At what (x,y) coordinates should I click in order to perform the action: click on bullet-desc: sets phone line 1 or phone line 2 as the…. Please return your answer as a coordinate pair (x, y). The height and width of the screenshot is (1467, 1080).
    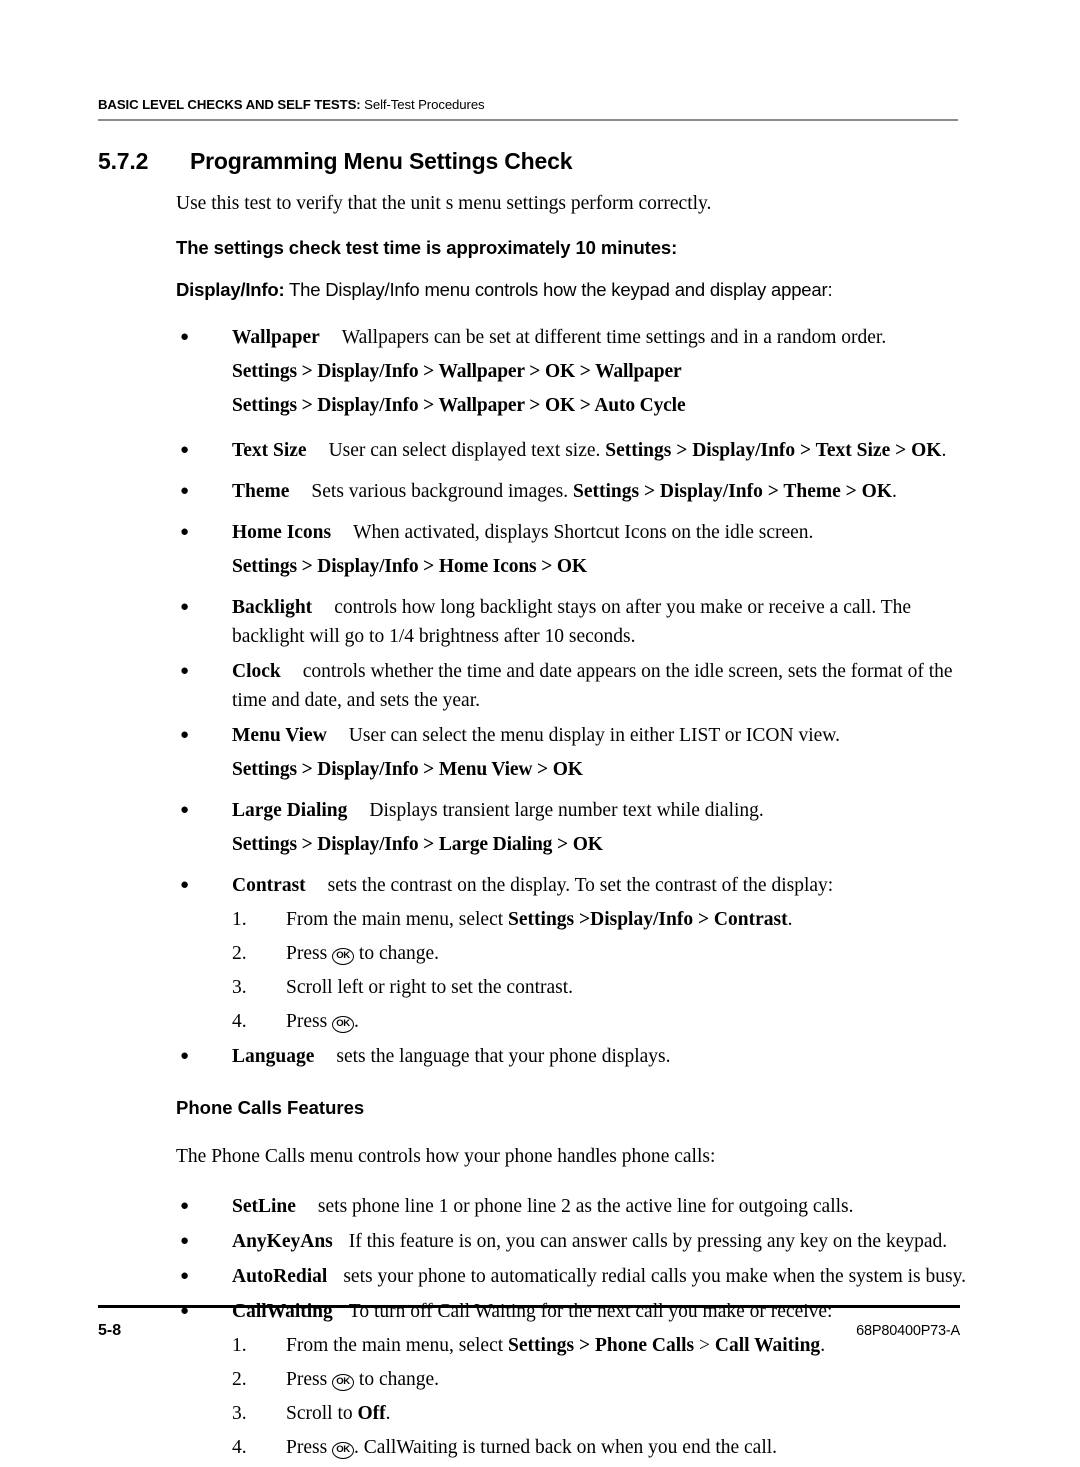
    Looking at the image, I should click on (585, 1206).